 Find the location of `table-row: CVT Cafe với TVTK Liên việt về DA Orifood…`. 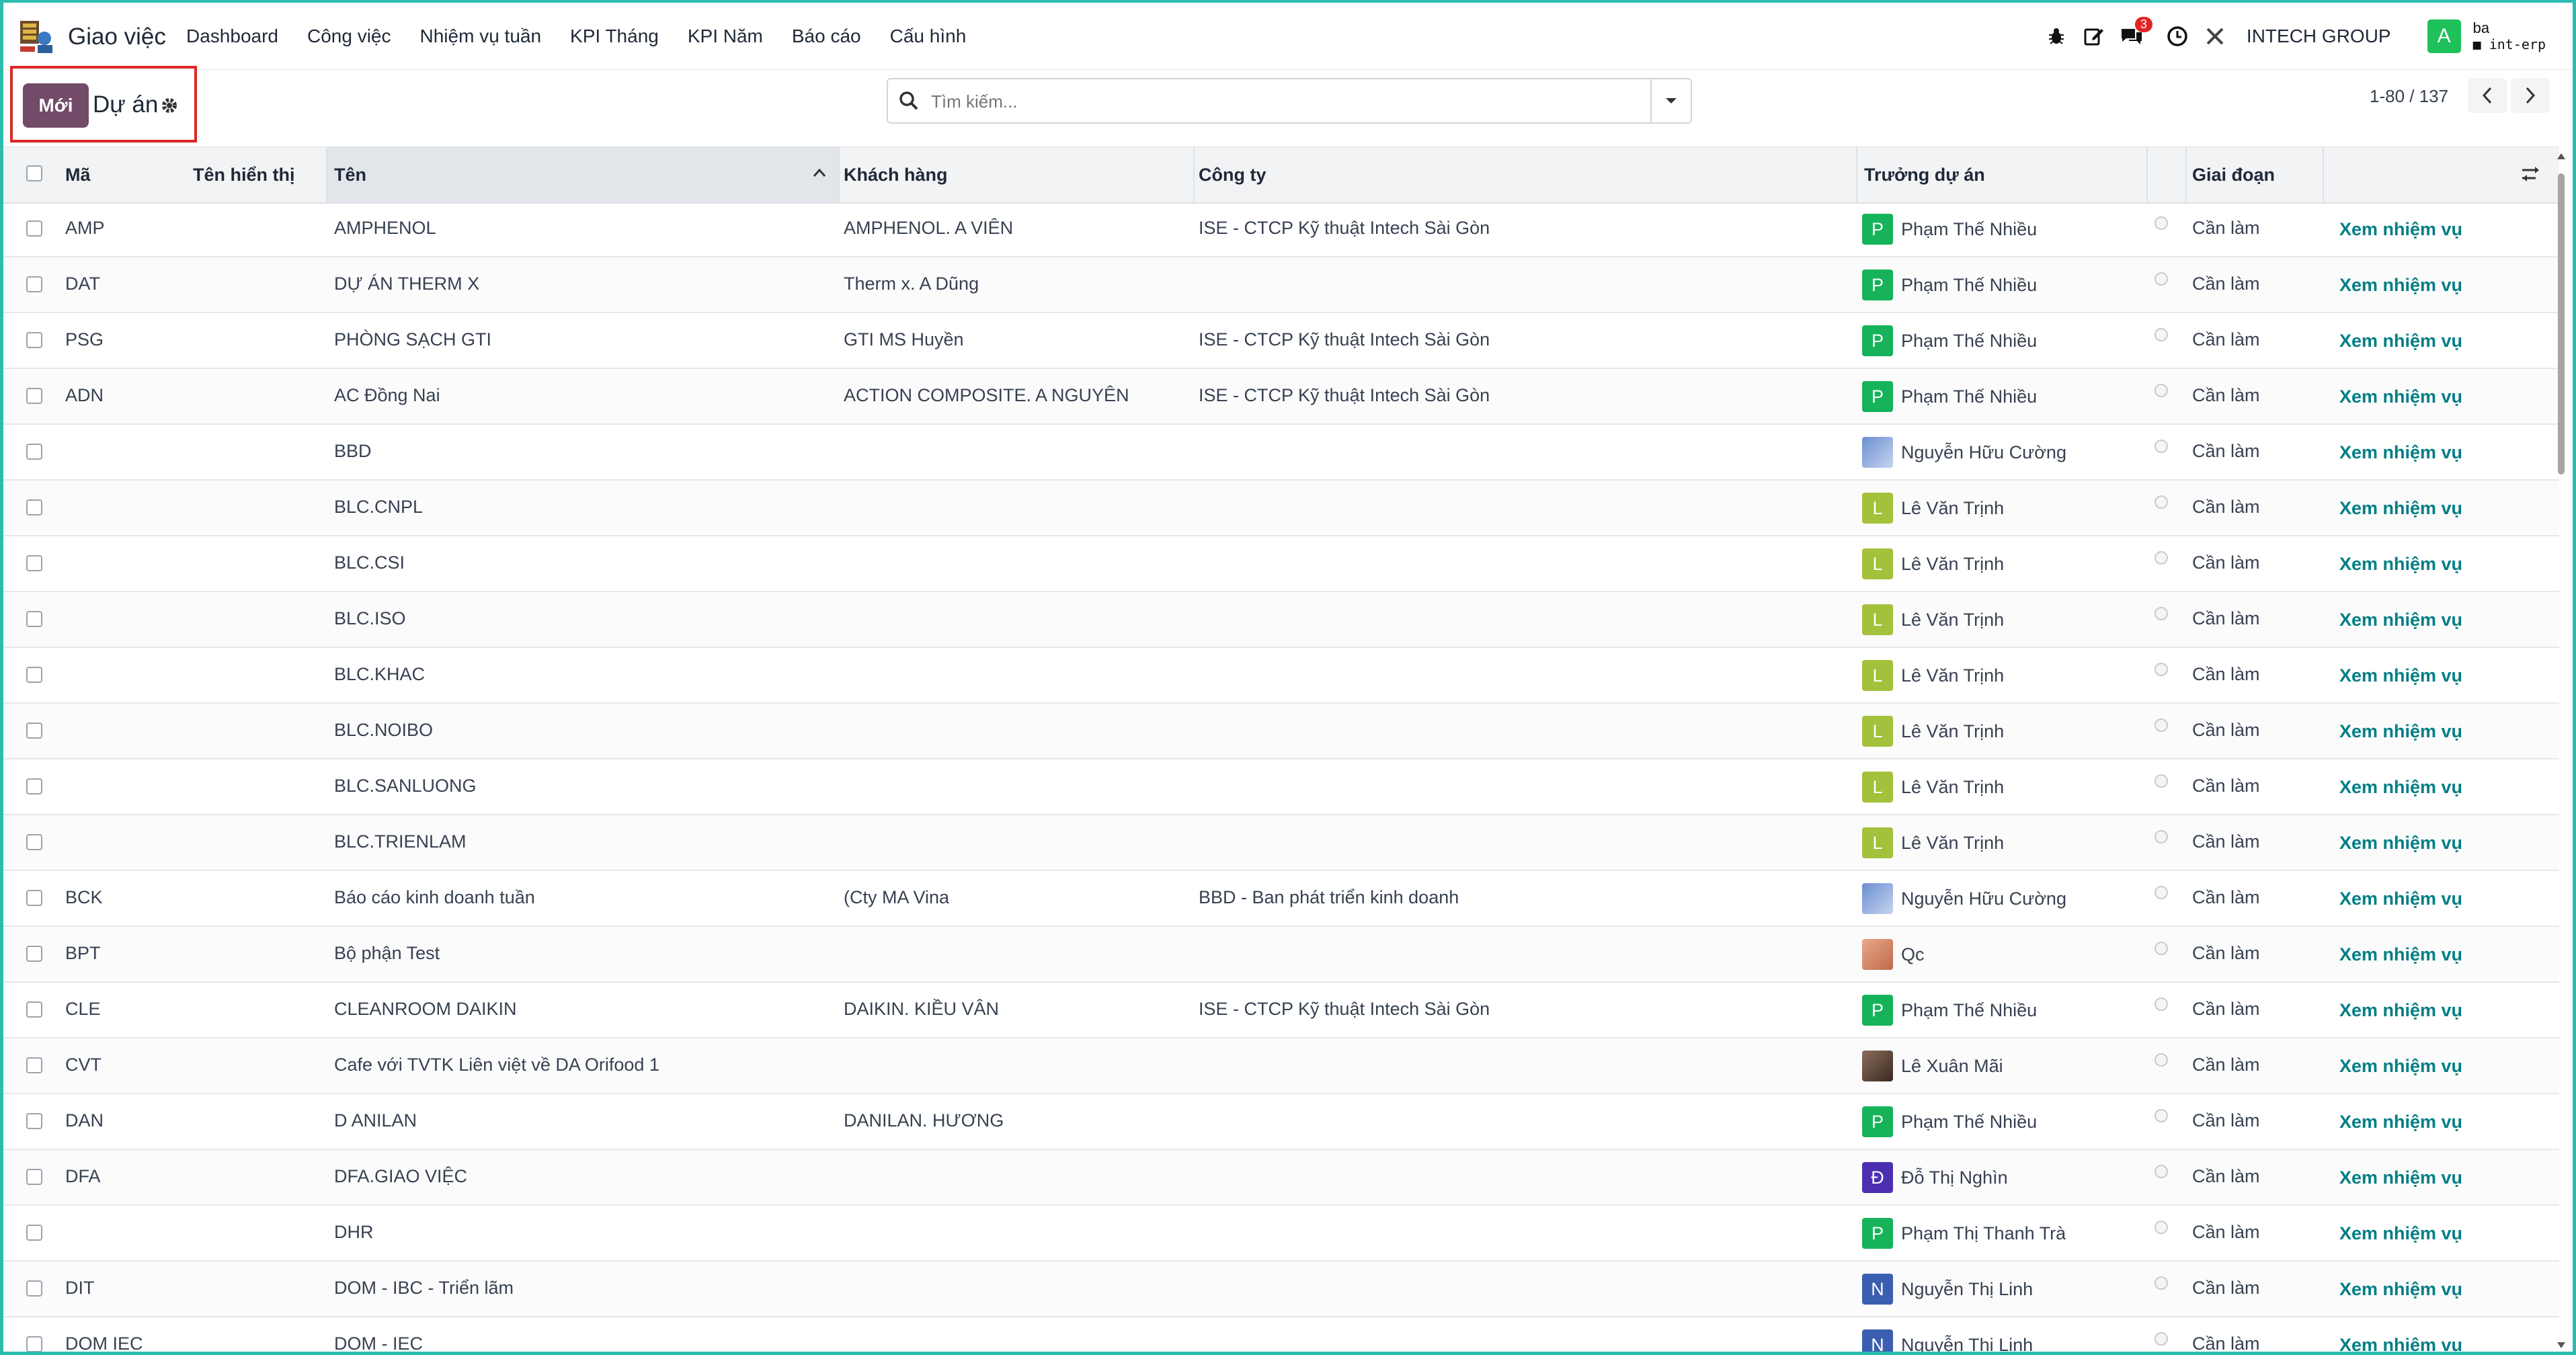

table-row: CVT Cafe với TVTK Liên việt về DA Orifood… is located at coordinates (1281, 1066).